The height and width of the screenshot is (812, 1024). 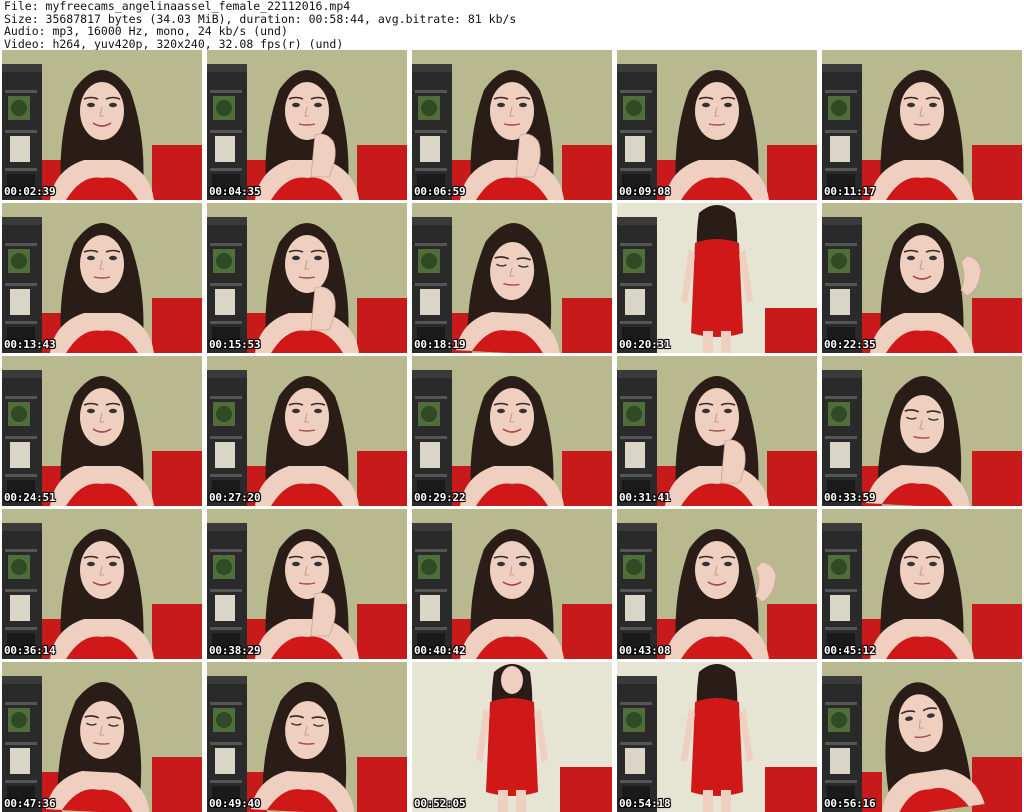 I want to click on frame-timestamp: 00:13:43, so click(x=30, y=344).